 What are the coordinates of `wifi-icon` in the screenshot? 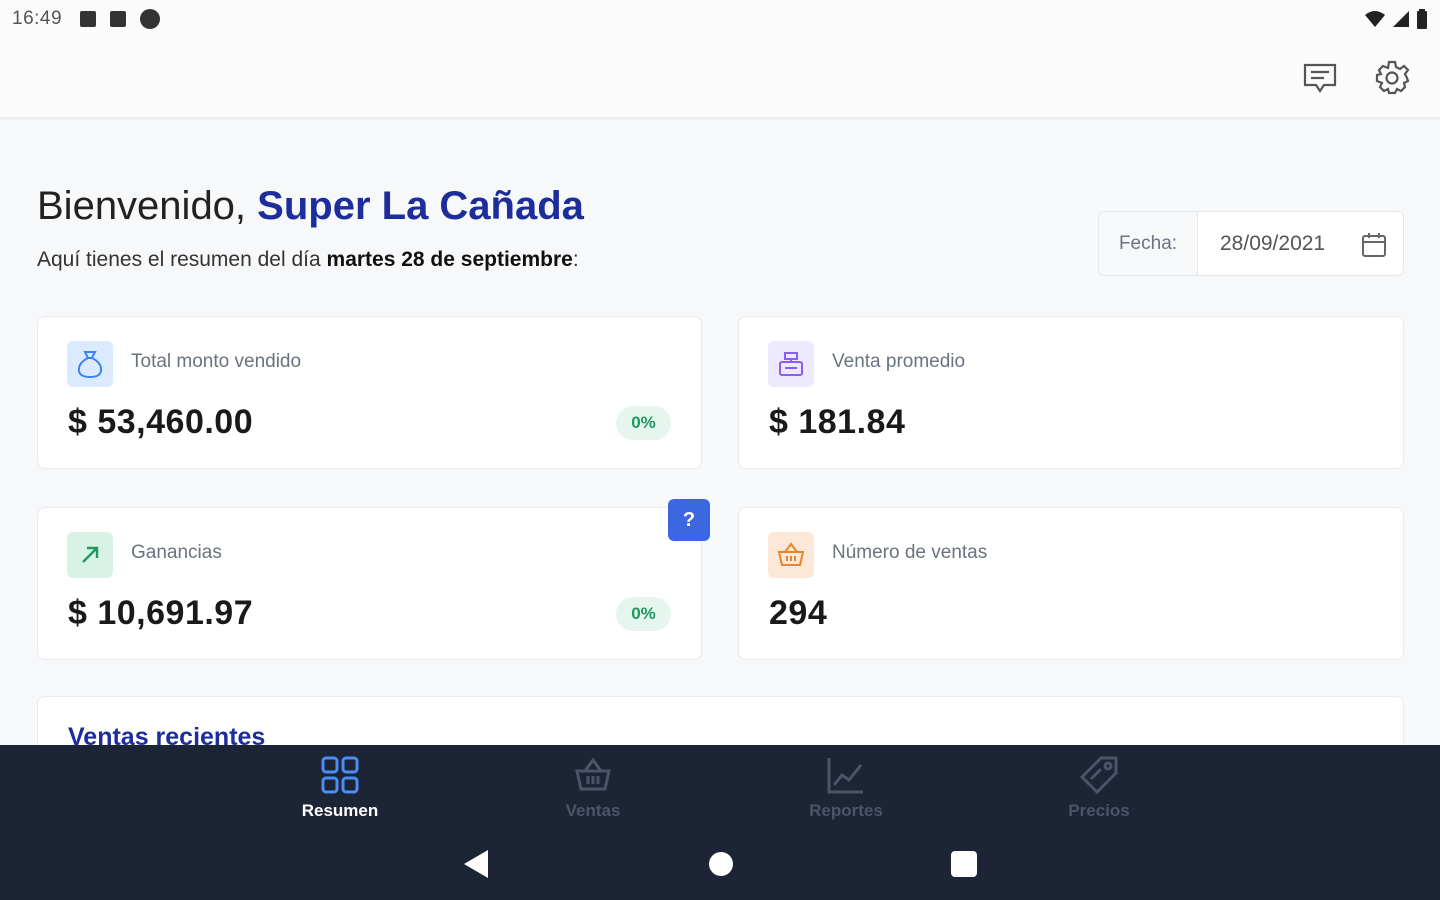 It's located at (1375, 19).